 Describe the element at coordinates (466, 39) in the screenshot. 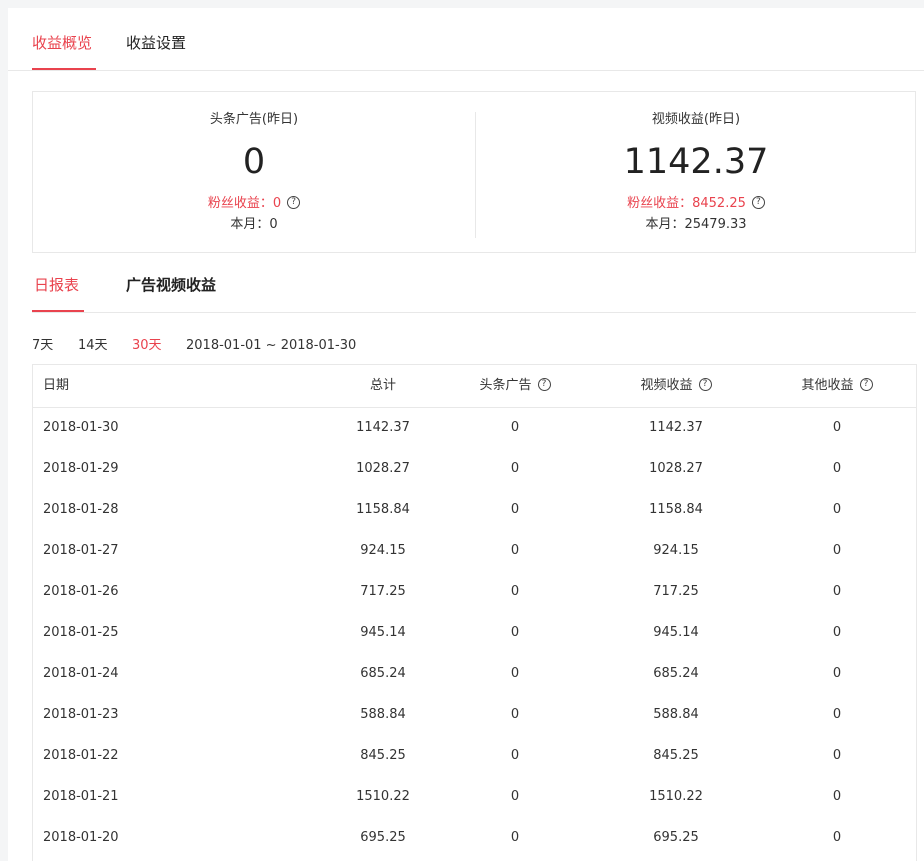

I see `top-tab-bar: 收益概览 收益设置` at that location.